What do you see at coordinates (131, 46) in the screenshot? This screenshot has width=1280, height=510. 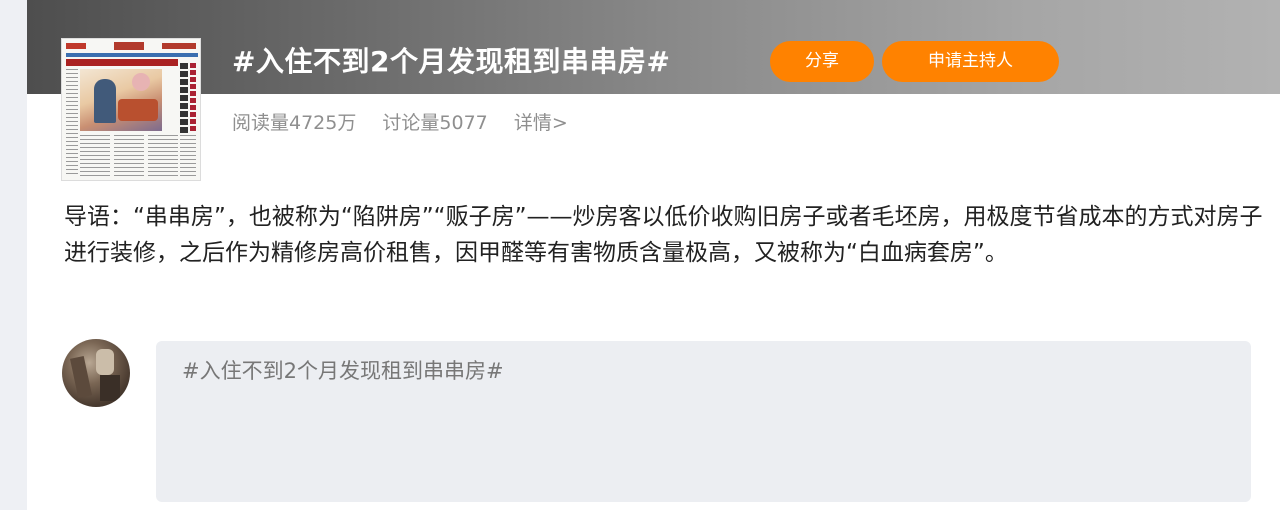 I see `cover-masthead` at bounding box center [131, 46].